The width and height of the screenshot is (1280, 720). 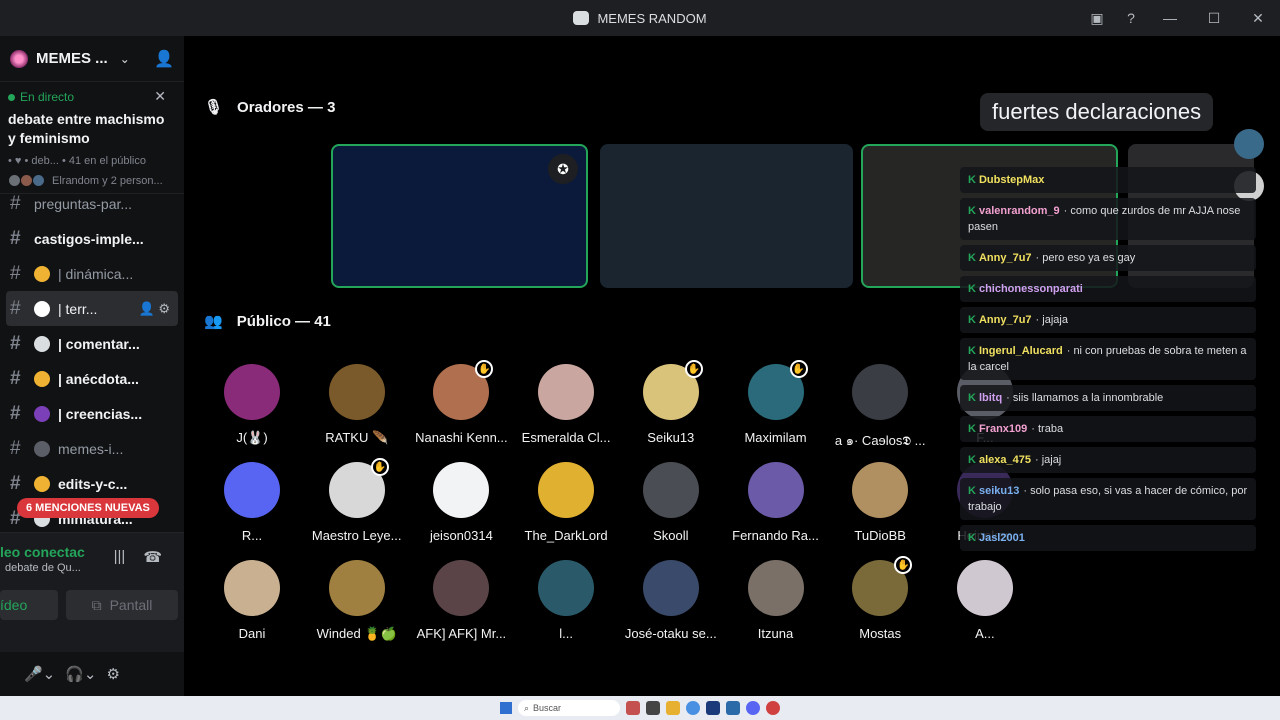 I want to click on member-name: Skooll, so click(x=671, y=535).